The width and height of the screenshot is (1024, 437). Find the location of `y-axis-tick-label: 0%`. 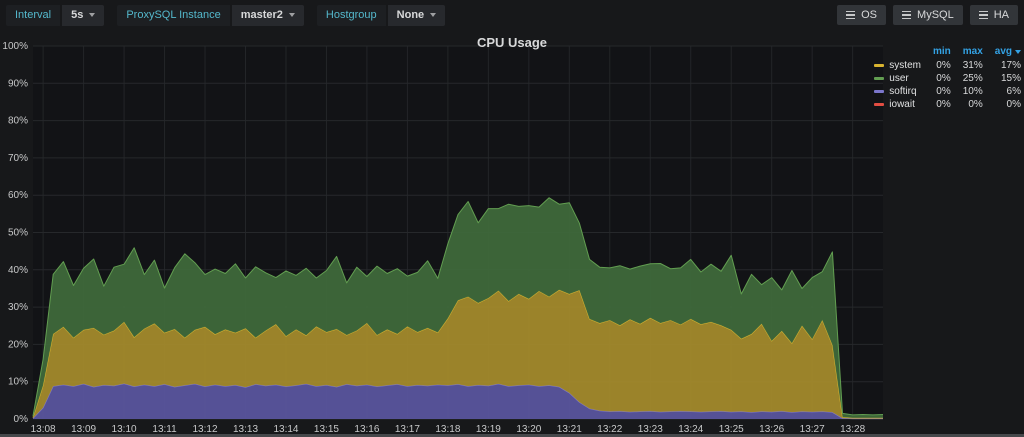

y-axis-tick-label: 0% is located at coordinates (21, 419).